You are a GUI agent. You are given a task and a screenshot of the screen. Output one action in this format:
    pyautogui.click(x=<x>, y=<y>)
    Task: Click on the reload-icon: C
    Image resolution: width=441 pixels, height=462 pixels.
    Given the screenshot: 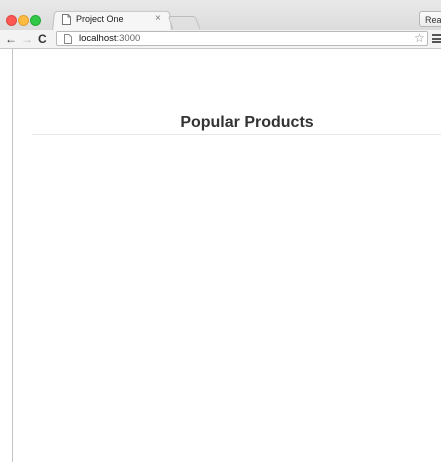 What is the action you would take?
    pyautogui.click(x=42, y=39)
    